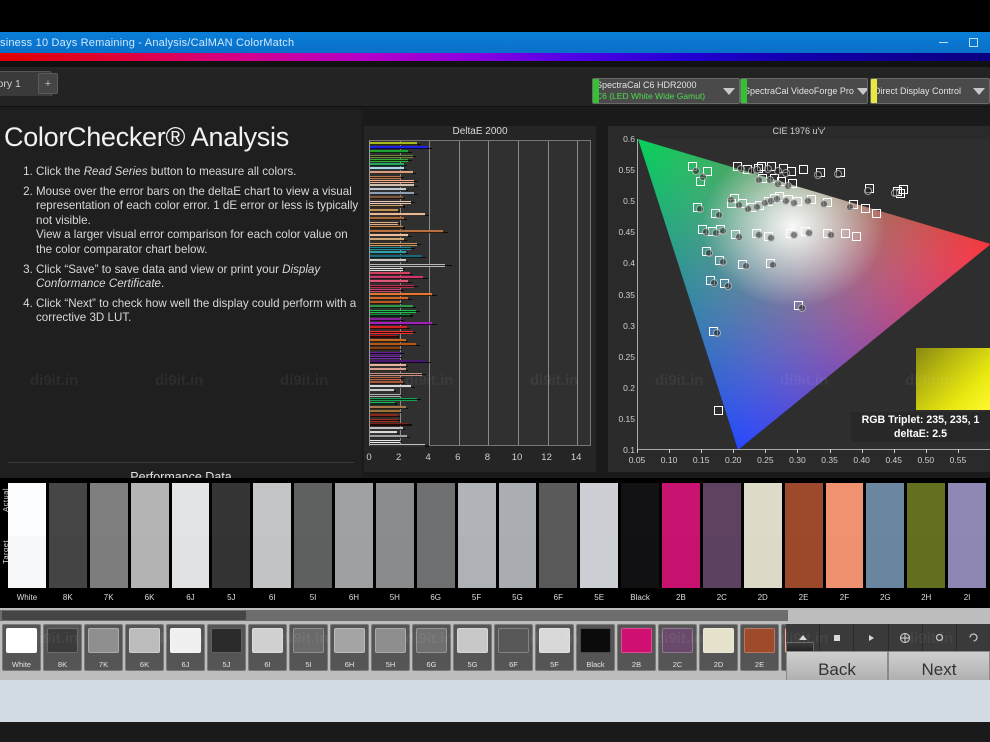 The height and width of the screenshot is (742, 990). Describe the element at coordinates (759, 647) in the screenshot. I see `patch-thumbnail: 2E` at that location.